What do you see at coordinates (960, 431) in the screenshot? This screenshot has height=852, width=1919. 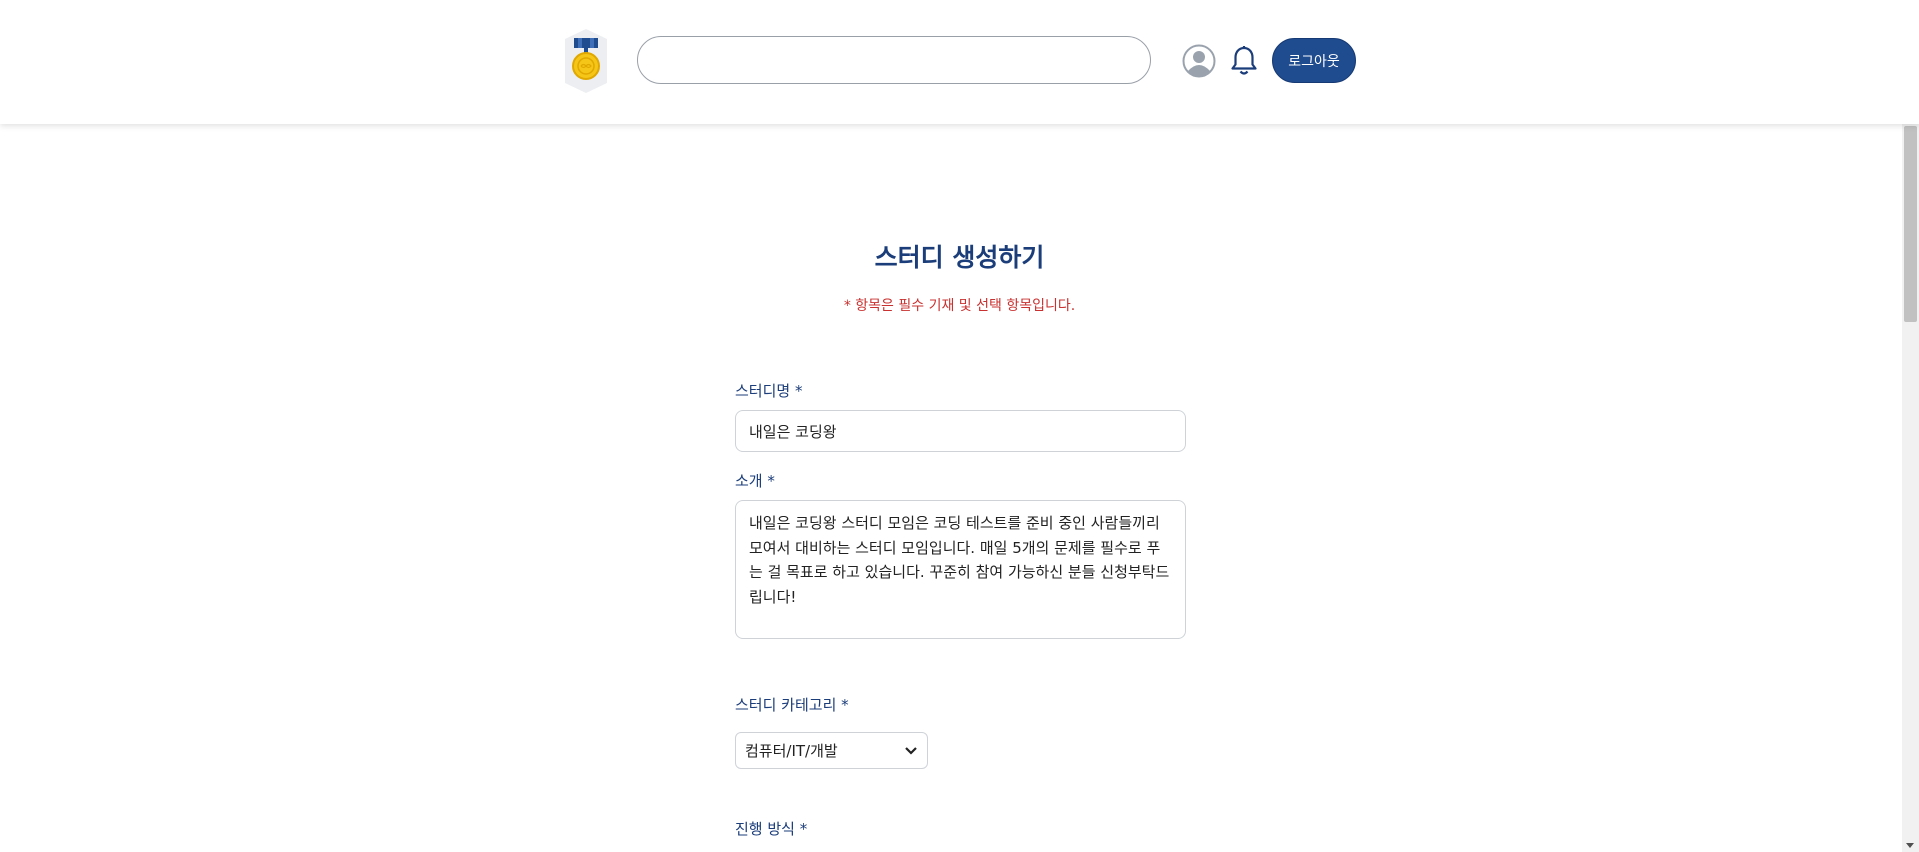 I see `study-name-input` at bounding box center [960, 431].